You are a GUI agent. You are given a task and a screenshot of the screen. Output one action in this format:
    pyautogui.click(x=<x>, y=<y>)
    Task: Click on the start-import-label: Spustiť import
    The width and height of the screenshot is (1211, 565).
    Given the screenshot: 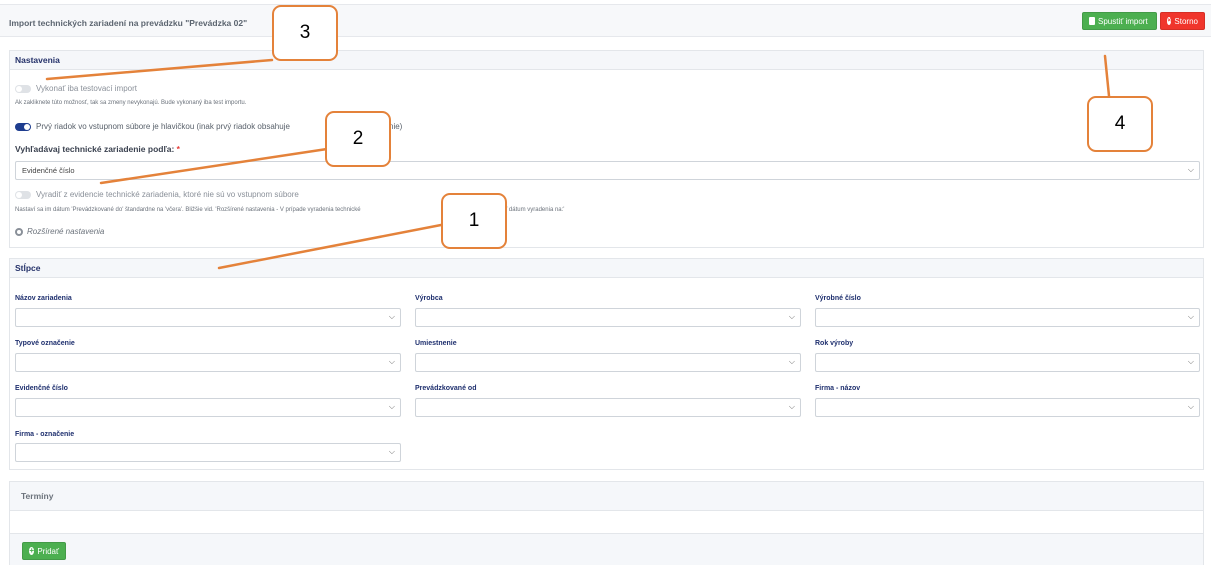 What is the action you would take?
    pyautogui.click(x=1123, y=21)
    